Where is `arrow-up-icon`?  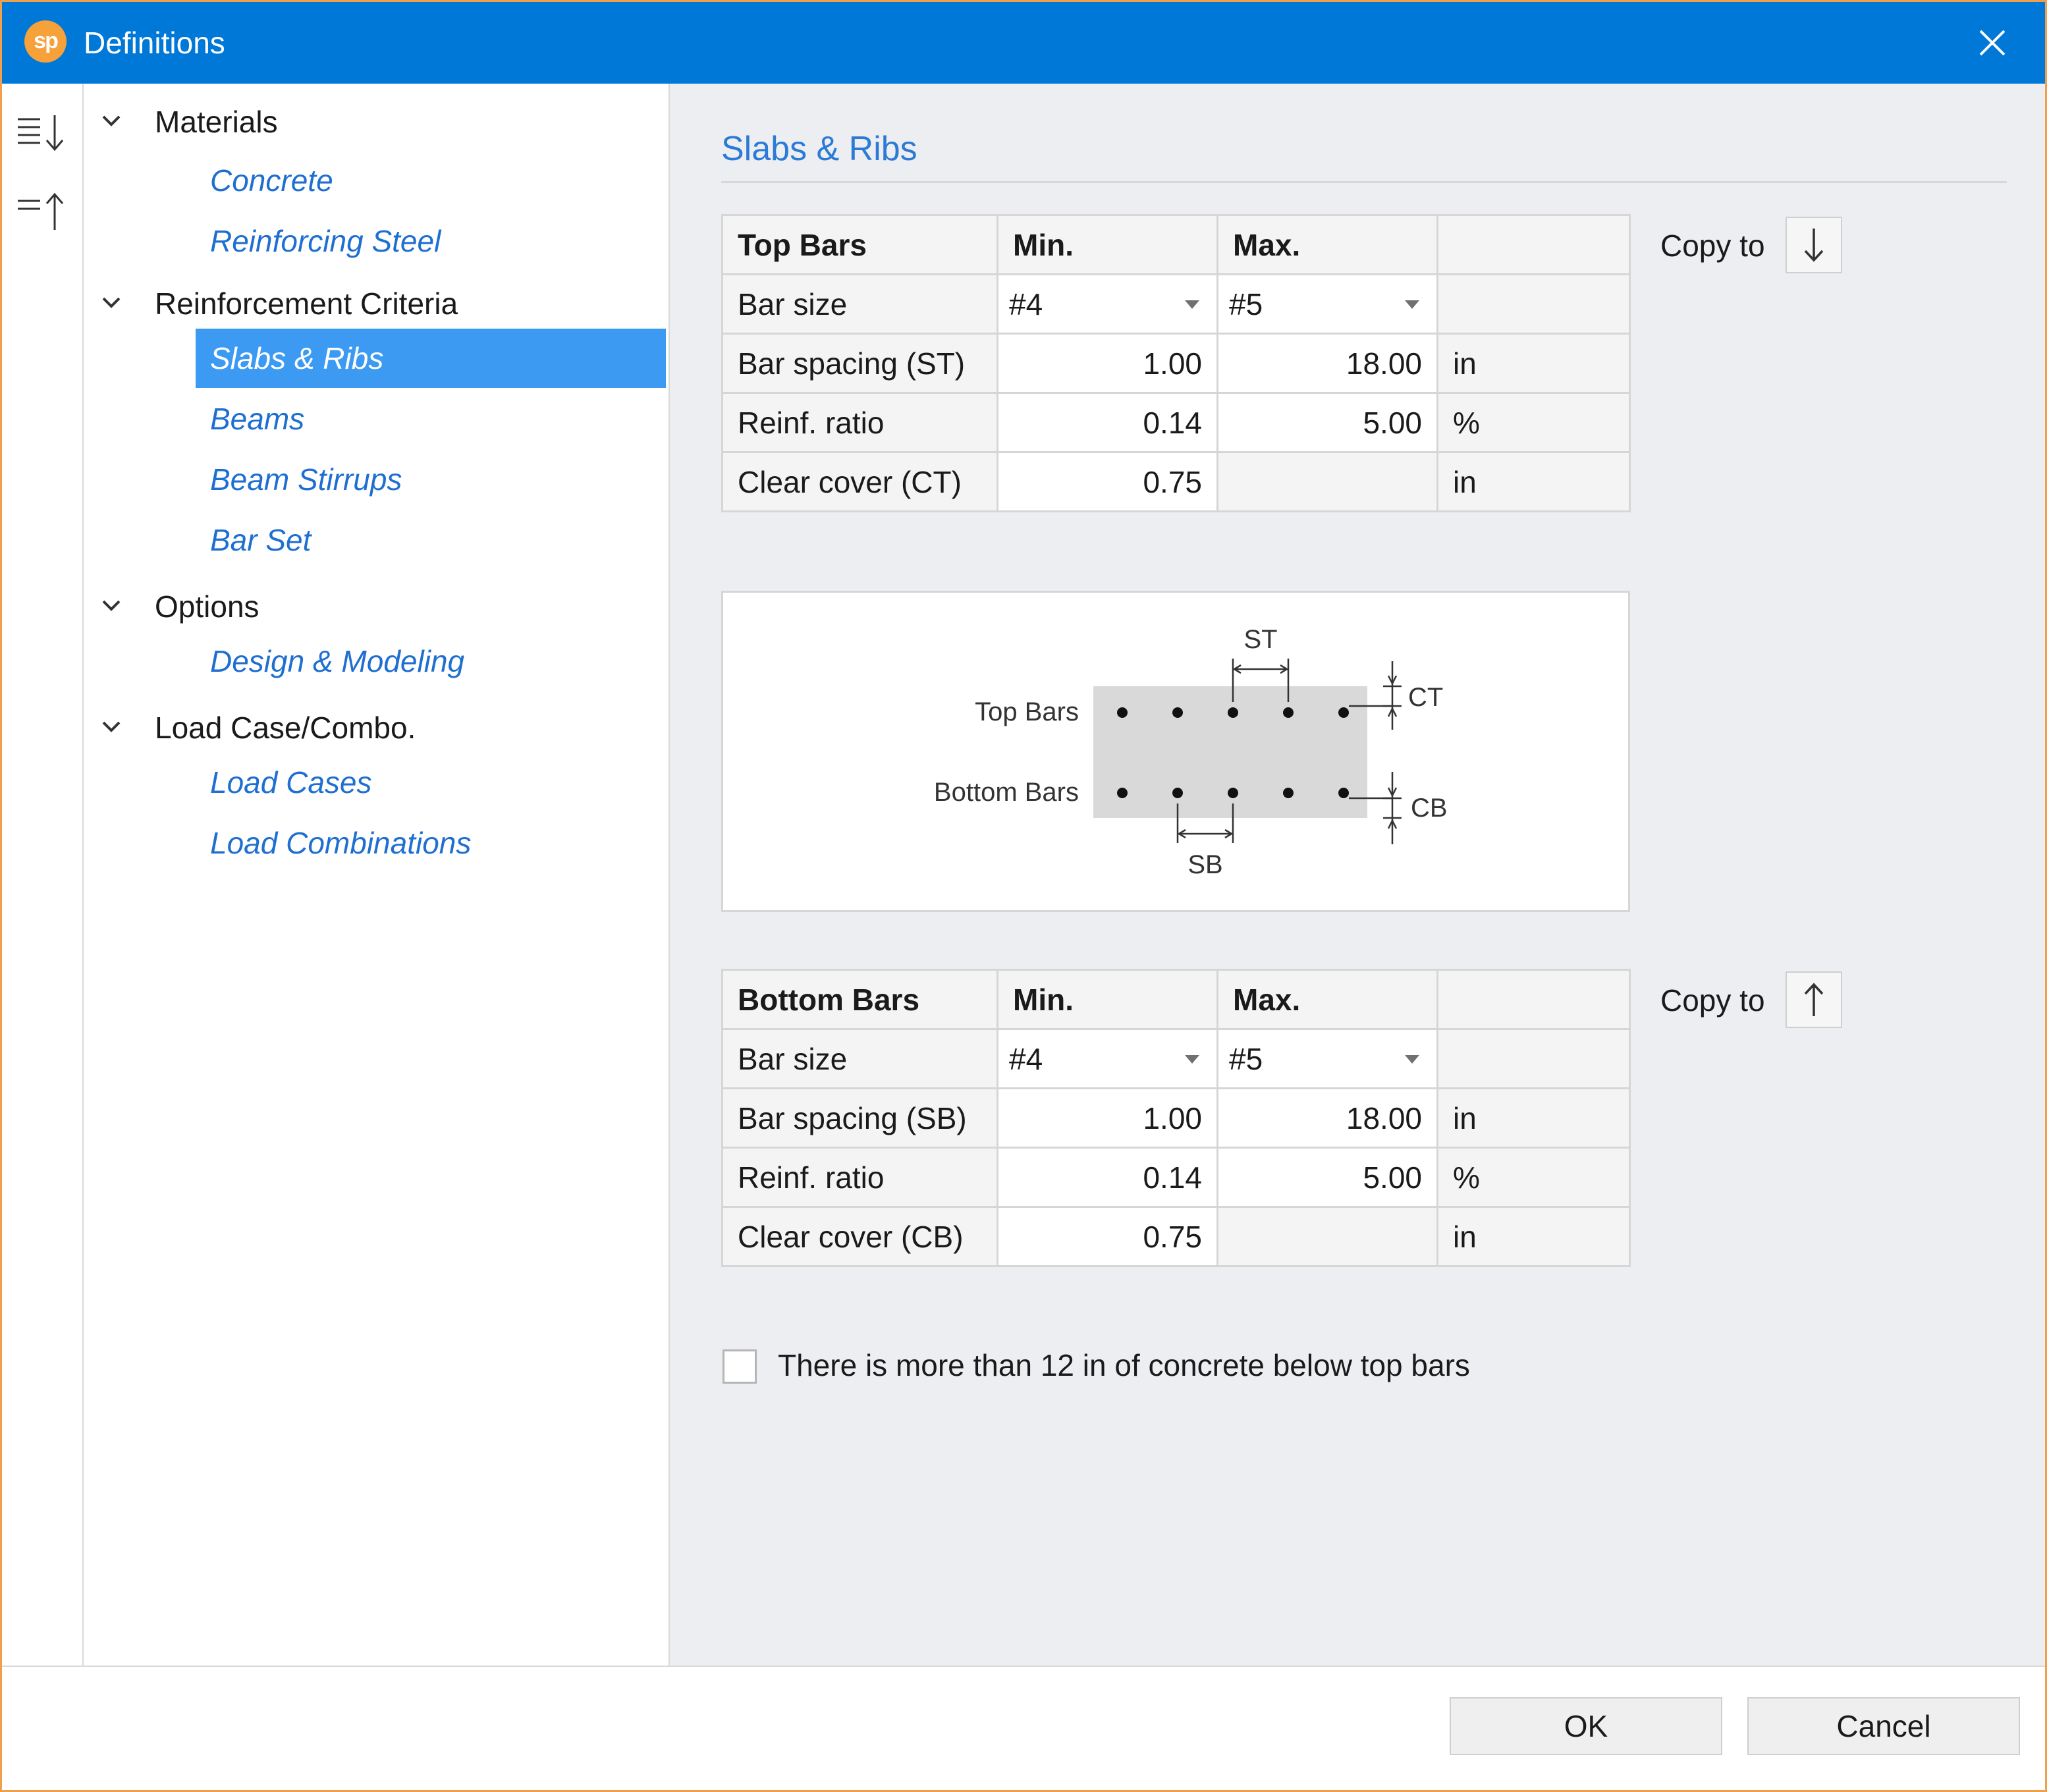 arrow-up-icon is located at coordinates (1814, 999).